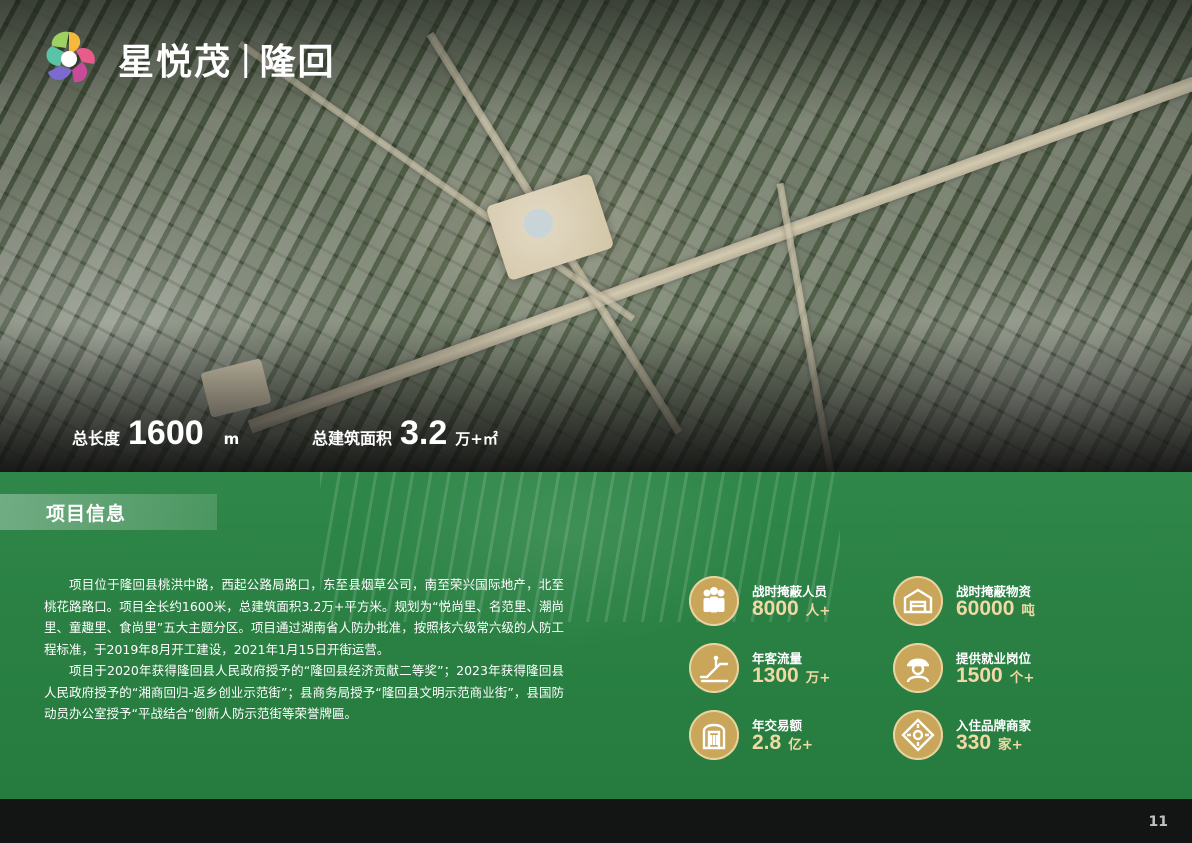 The width and height of the screenshot is (1192, 843). Describe the element at coordinates (96, 438) in the screenshot. I see `total-length-label: 总长度` at that location.